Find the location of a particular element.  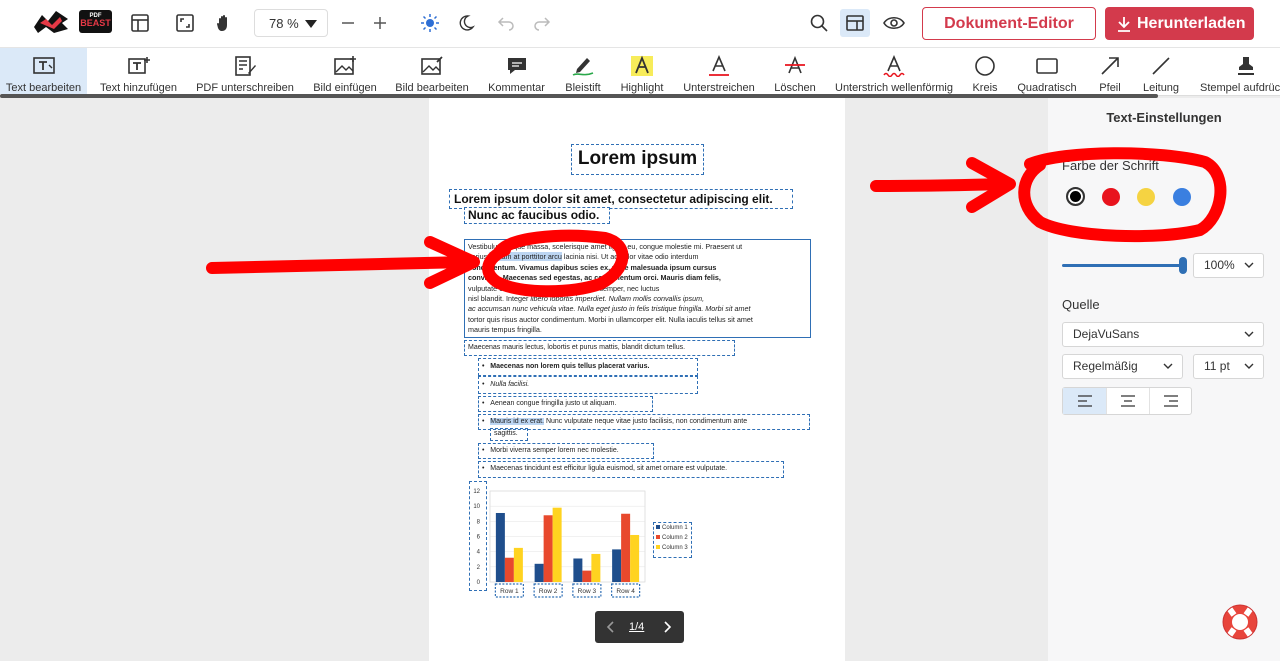

font-family-select: DejaVuSans is located at coordinates (1163, 334).